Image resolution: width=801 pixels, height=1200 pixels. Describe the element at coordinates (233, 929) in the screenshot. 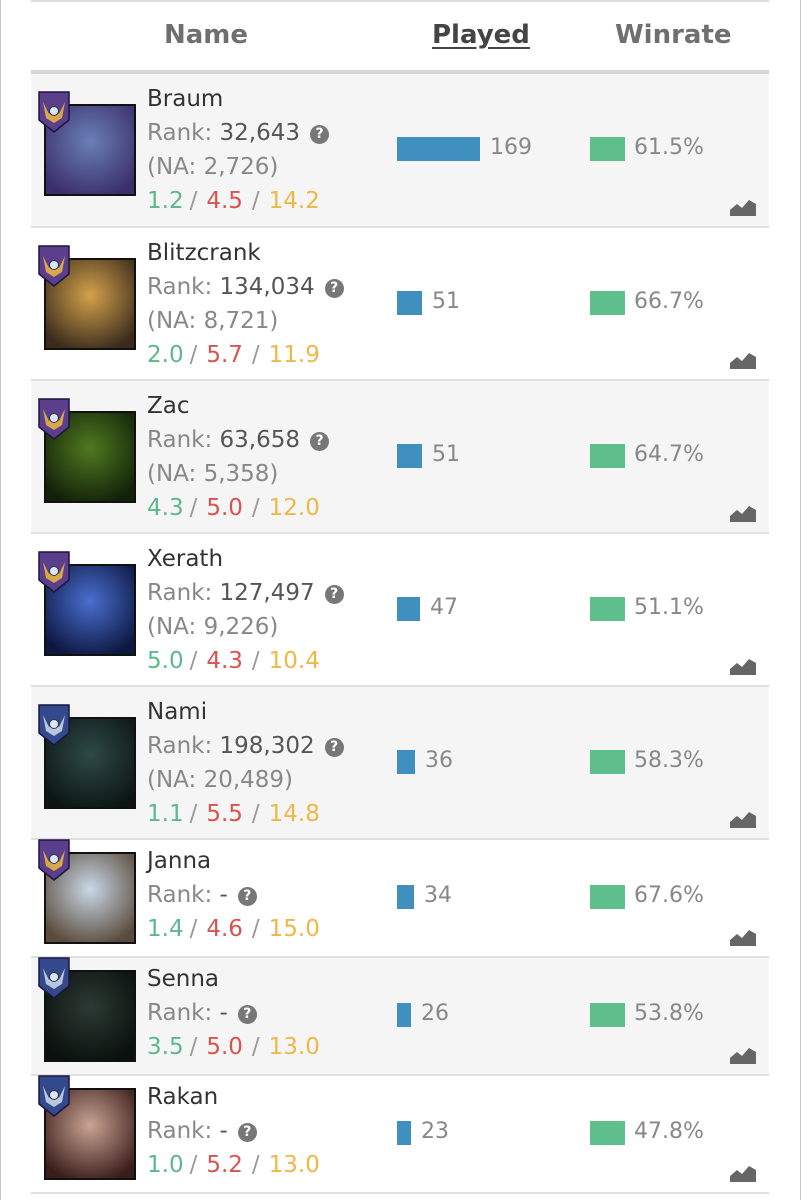

I see `kda-stats: 1.4/4.6/15.0` at that location.